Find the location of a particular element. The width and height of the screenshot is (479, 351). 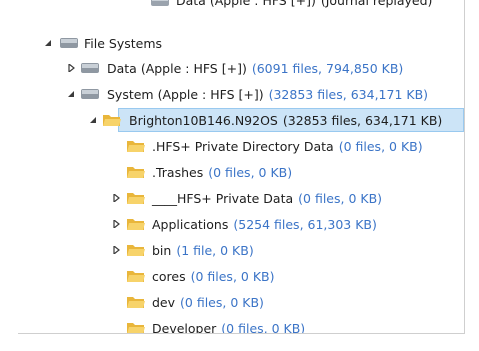

tree-row-folder: bin (1 file, 0 KB) is located at coordinates (241, 250).